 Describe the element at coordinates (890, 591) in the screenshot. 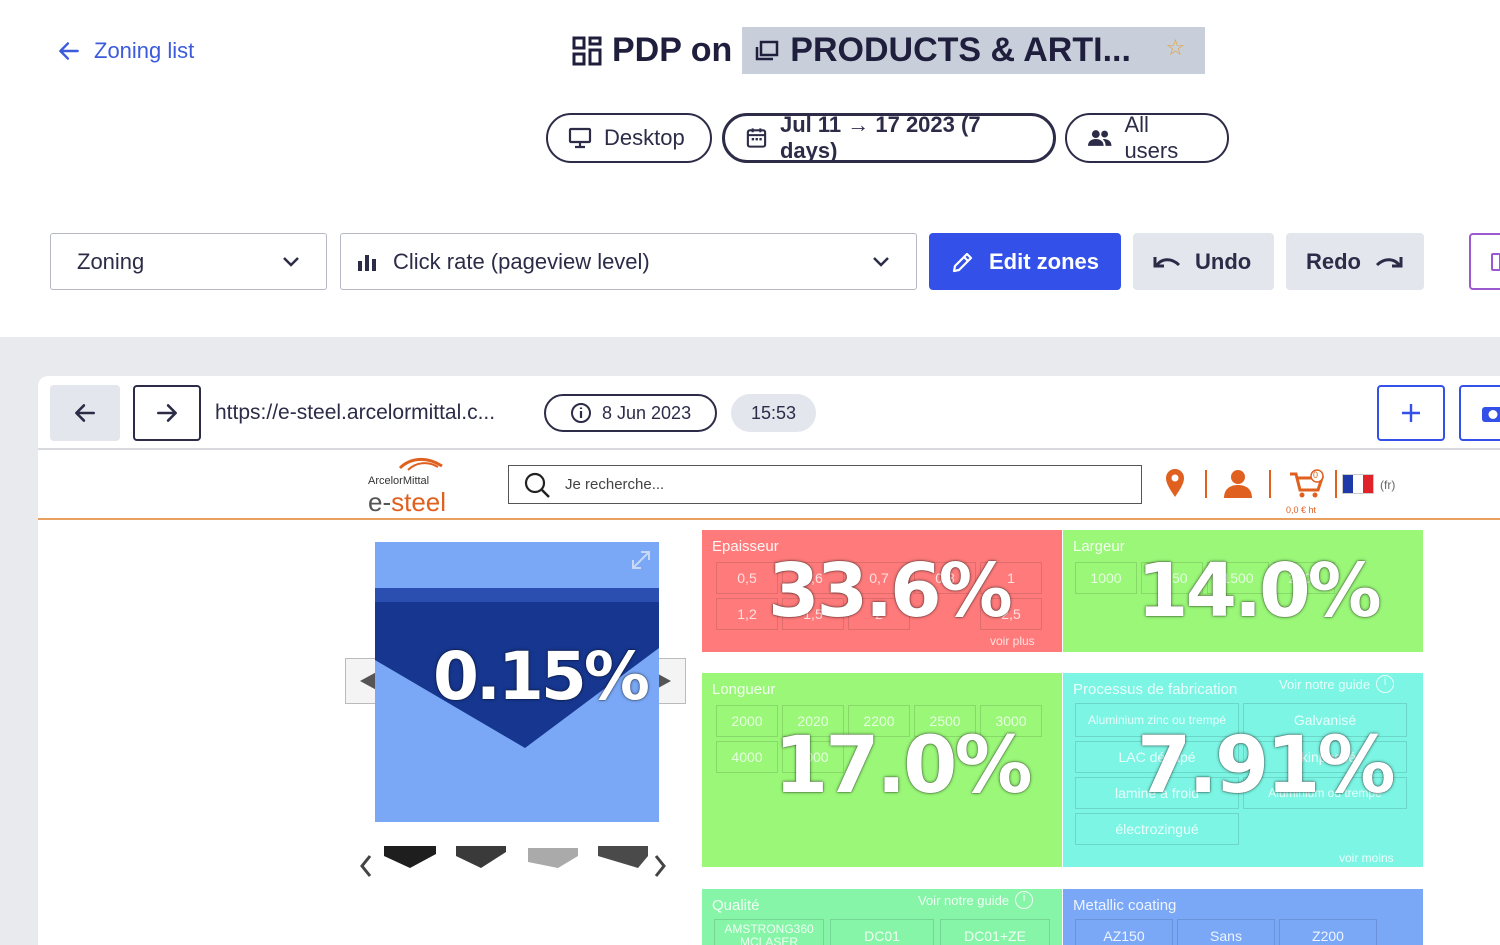

I see `zone-click-rate: 33.6%` at that location.